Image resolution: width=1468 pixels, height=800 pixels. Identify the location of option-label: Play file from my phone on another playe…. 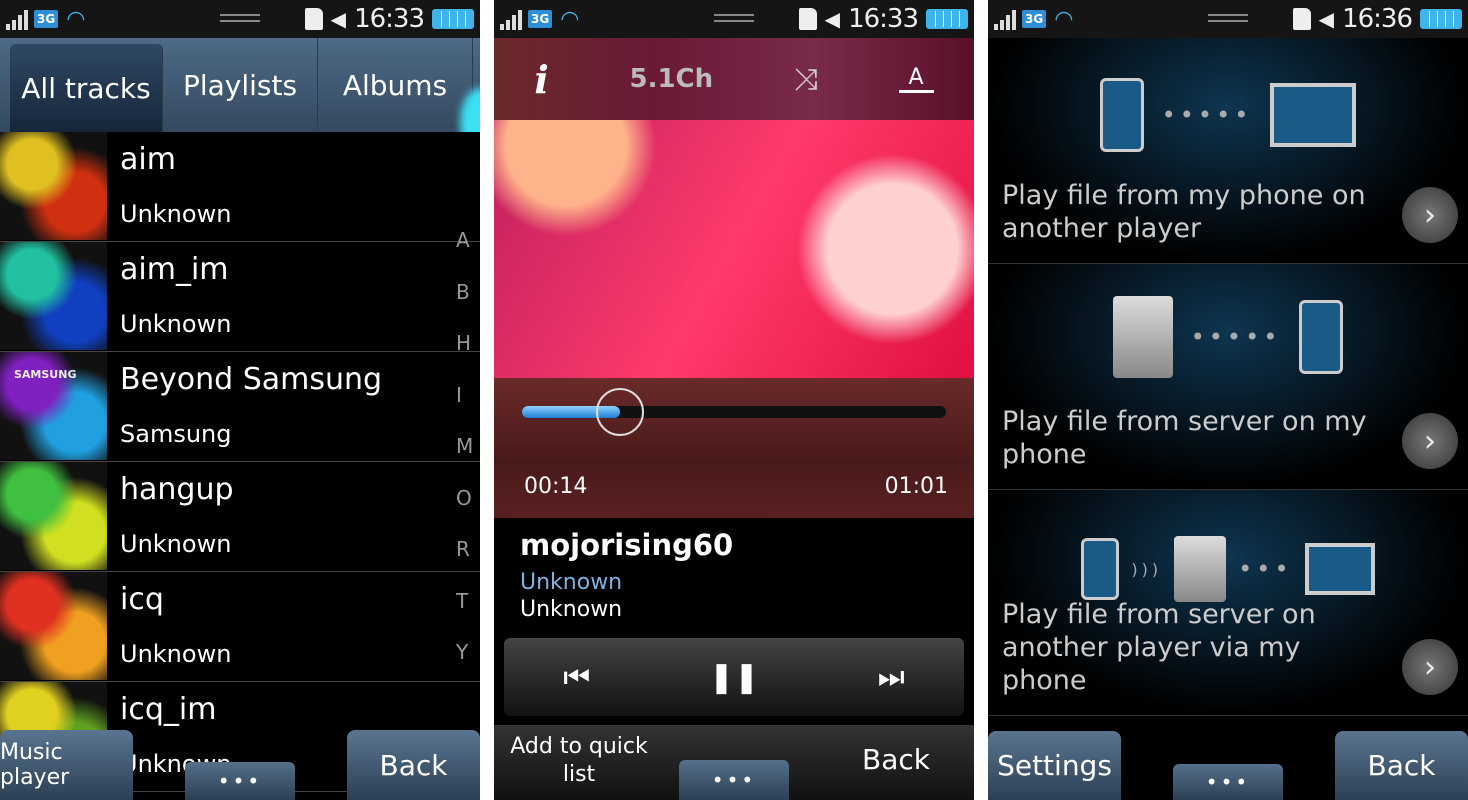
(1184, 212).